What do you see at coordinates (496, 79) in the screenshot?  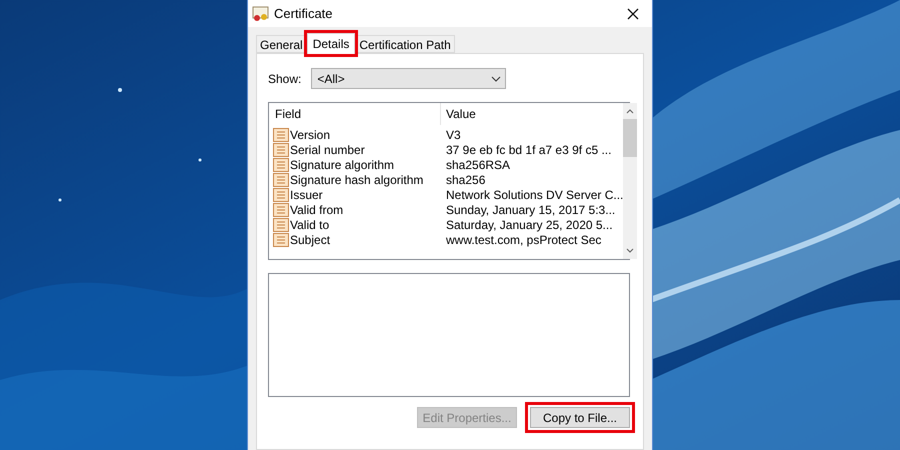 I see `chevron-down-icon` at bounding box center [496, 79].